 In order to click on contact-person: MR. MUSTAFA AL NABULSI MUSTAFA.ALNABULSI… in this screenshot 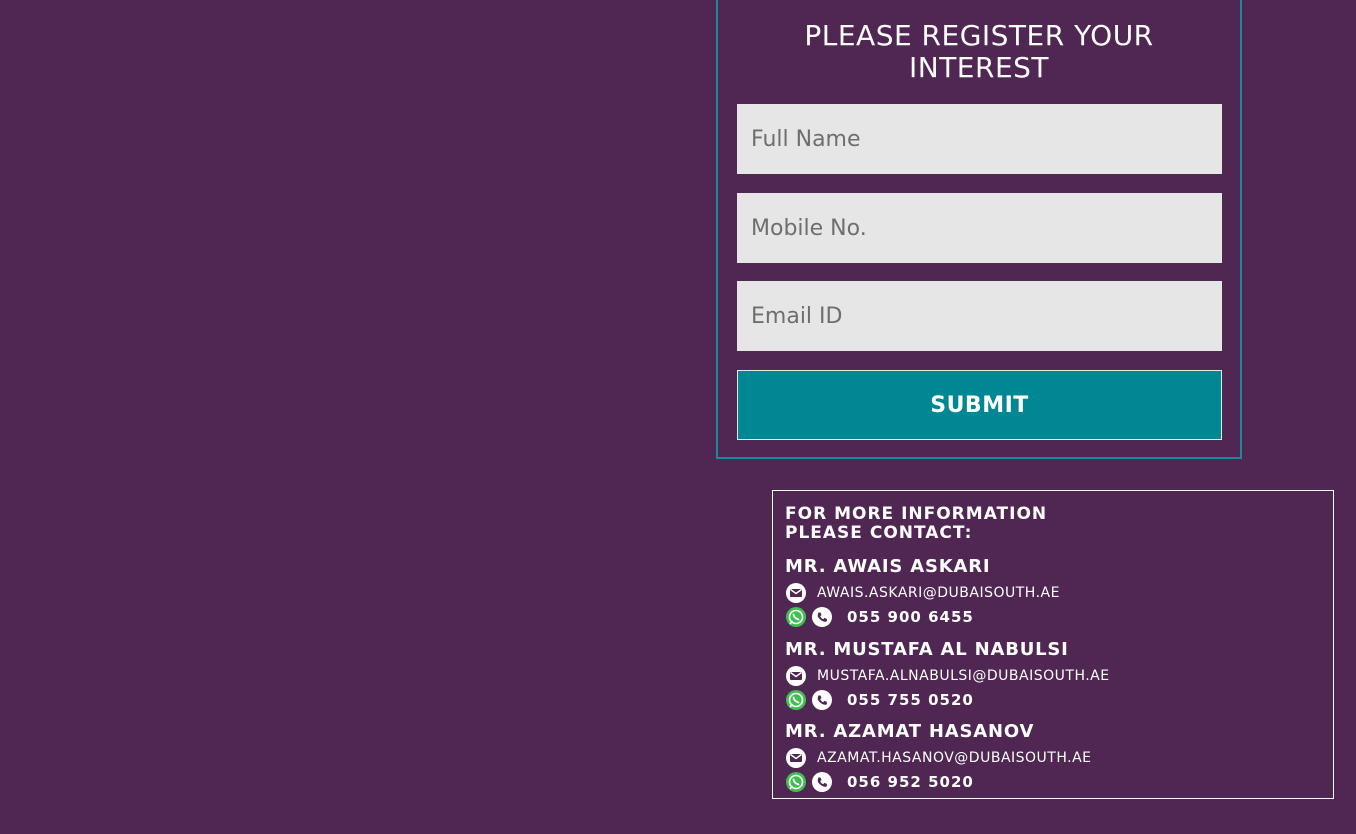, I will do `click(1055, 676)`.